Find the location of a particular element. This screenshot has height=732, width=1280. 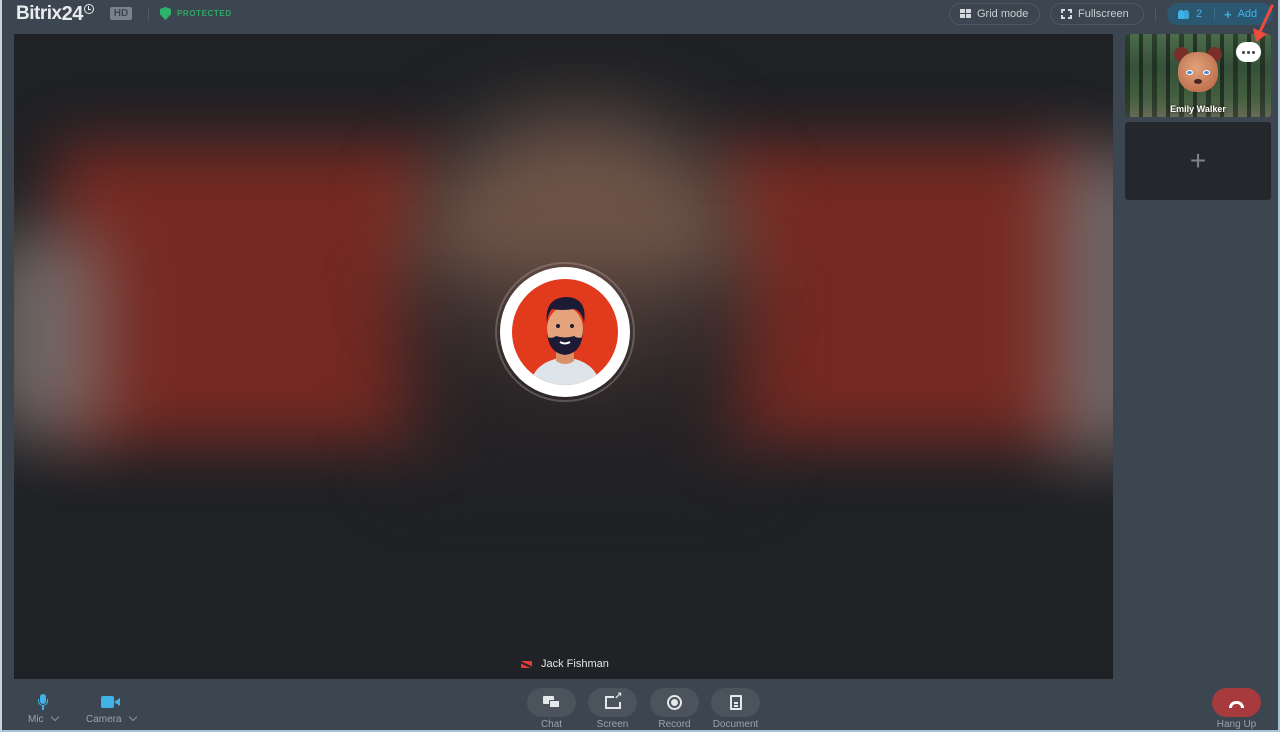

more-options-button is located at coordinates (1248, 52).